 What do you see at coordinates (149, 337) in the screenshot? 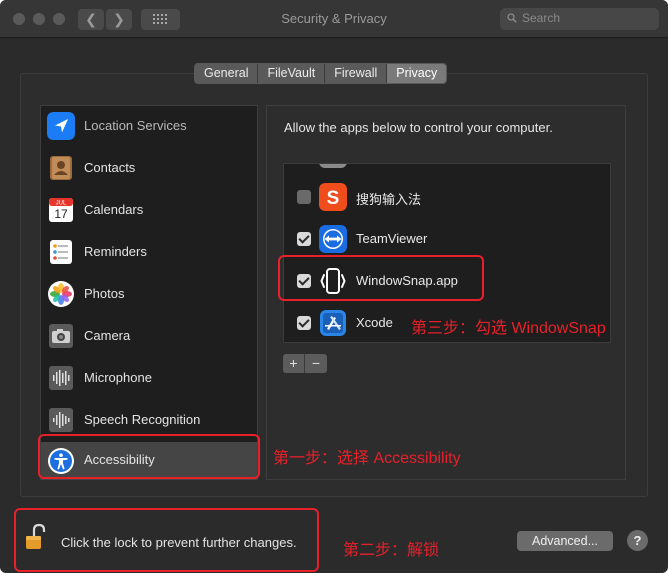
I see `sidebar-item-camera: Camera` at bounding box center [149, 337].